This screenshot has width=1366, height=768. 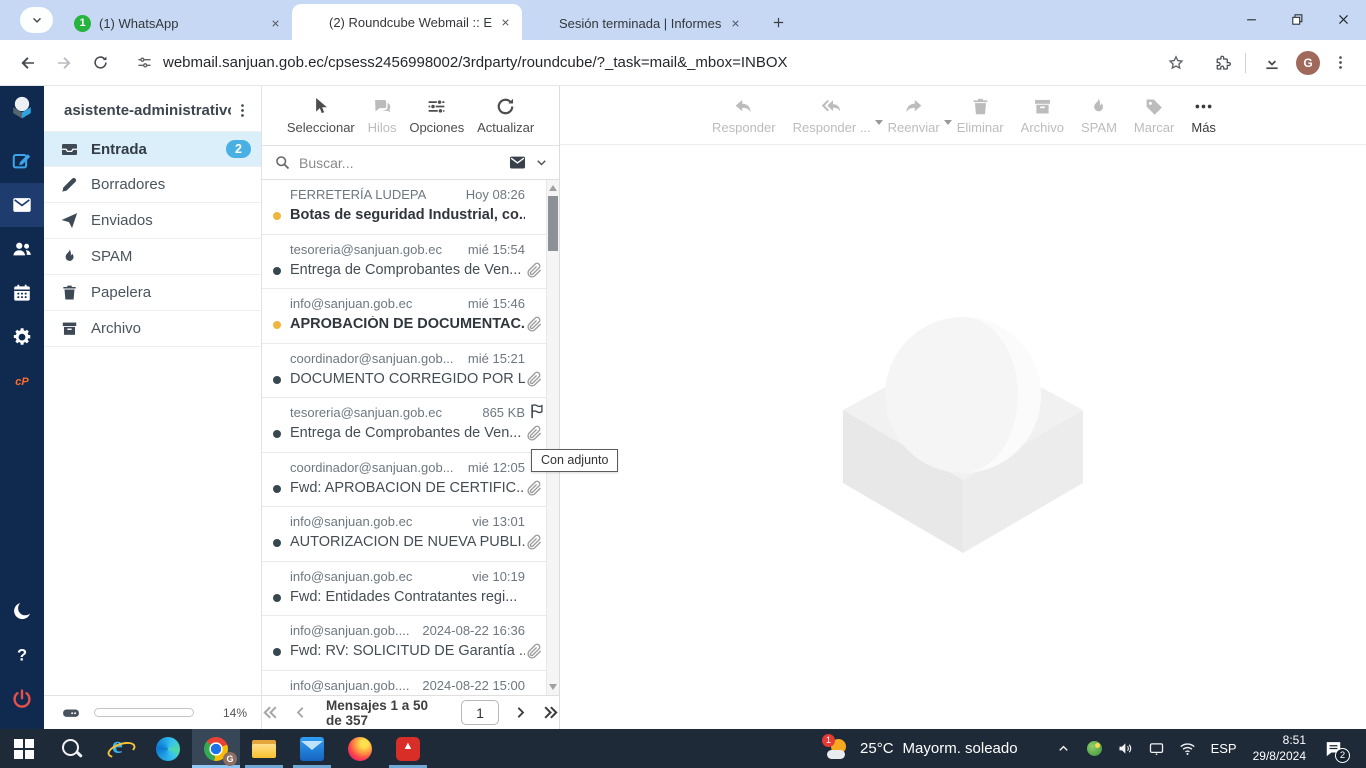 What do you see at coordinates (480, 712) in the screenshot?
I see `page-number-input` at bounding box center [480, 712].